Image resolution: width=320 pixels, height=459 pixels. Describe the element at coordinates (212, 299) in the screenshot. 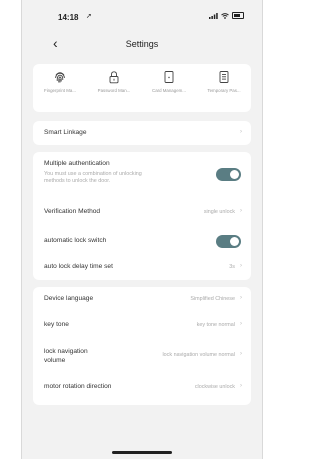

I see `device-language-value: Simplified Chinese` at that location.